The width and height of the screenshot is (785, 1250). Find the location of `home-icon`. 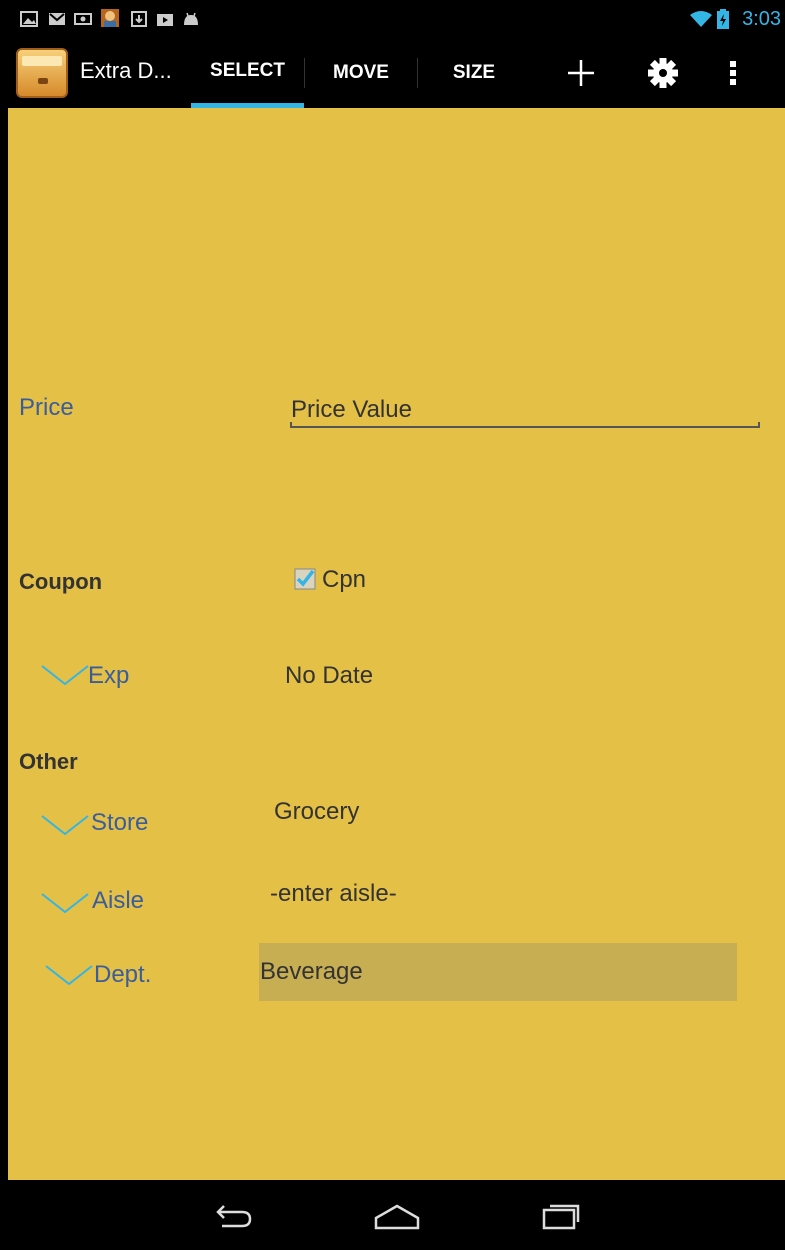

home-icon is located at coordinates (397, 1216).